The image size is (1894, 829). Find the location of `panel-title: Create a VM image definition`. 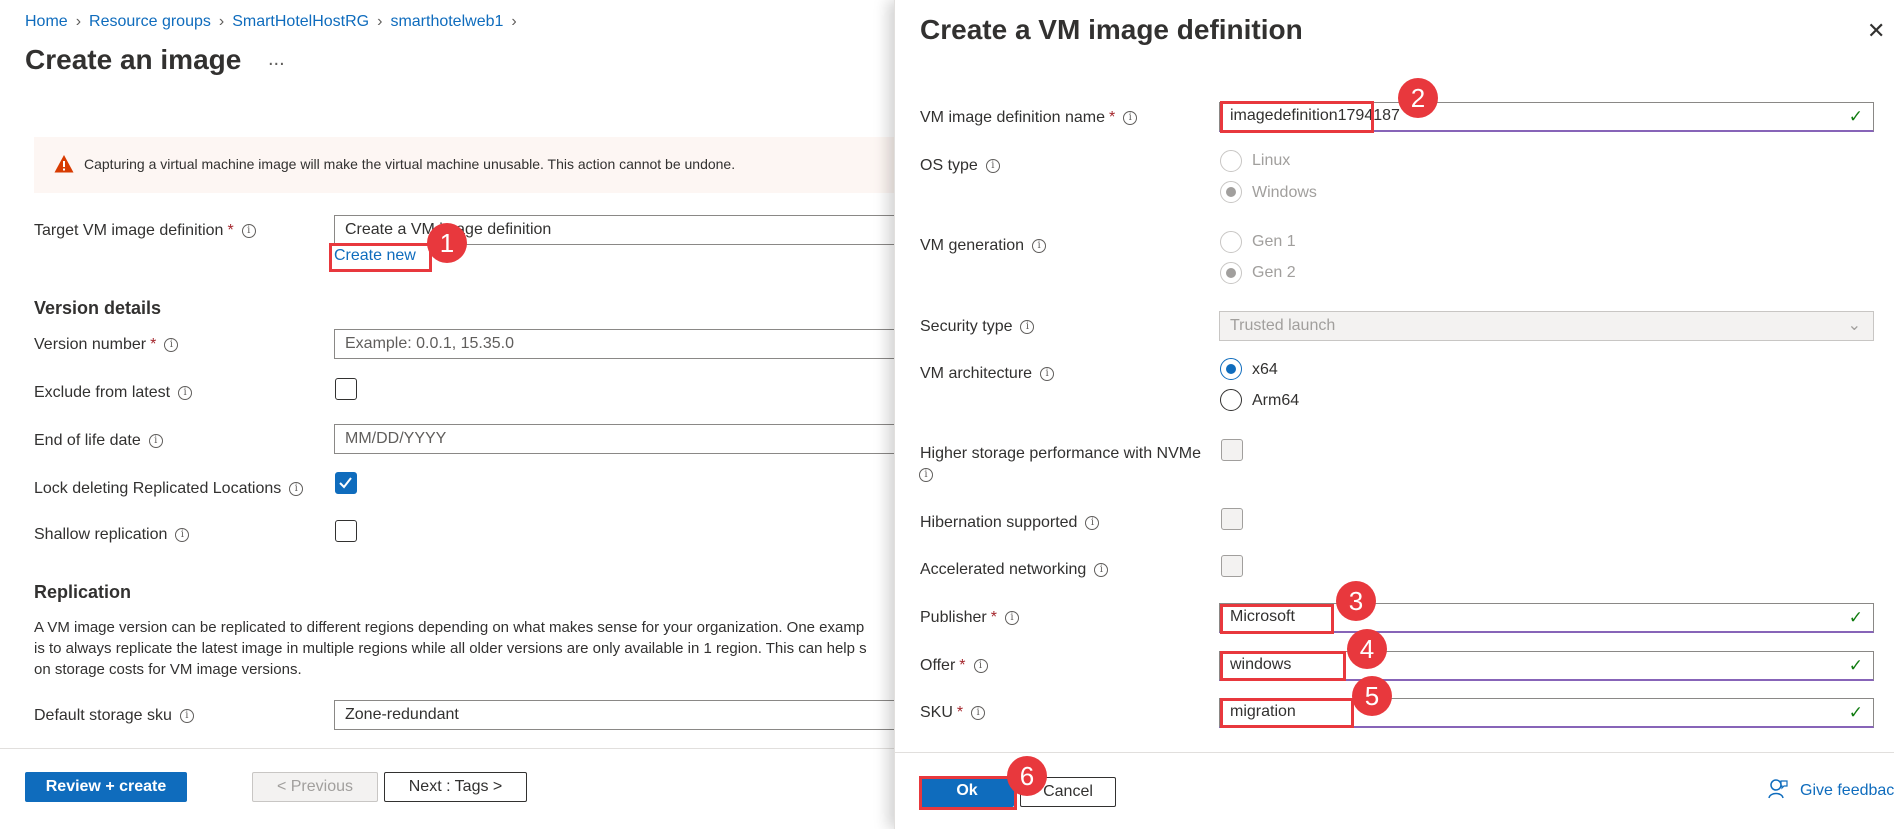

panel-title: Create a VM image definition is located at coordinates (1111, 29).